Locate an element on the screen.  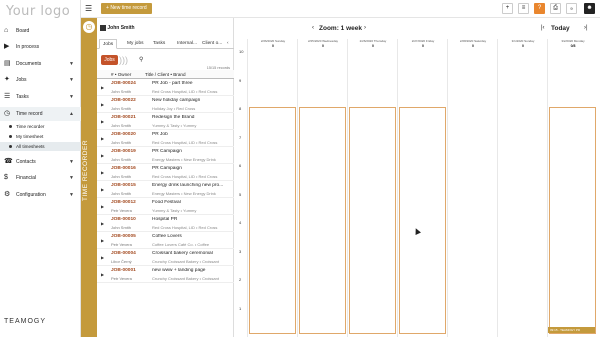
bell-icon: 9 is located at coordinates (571, 8).